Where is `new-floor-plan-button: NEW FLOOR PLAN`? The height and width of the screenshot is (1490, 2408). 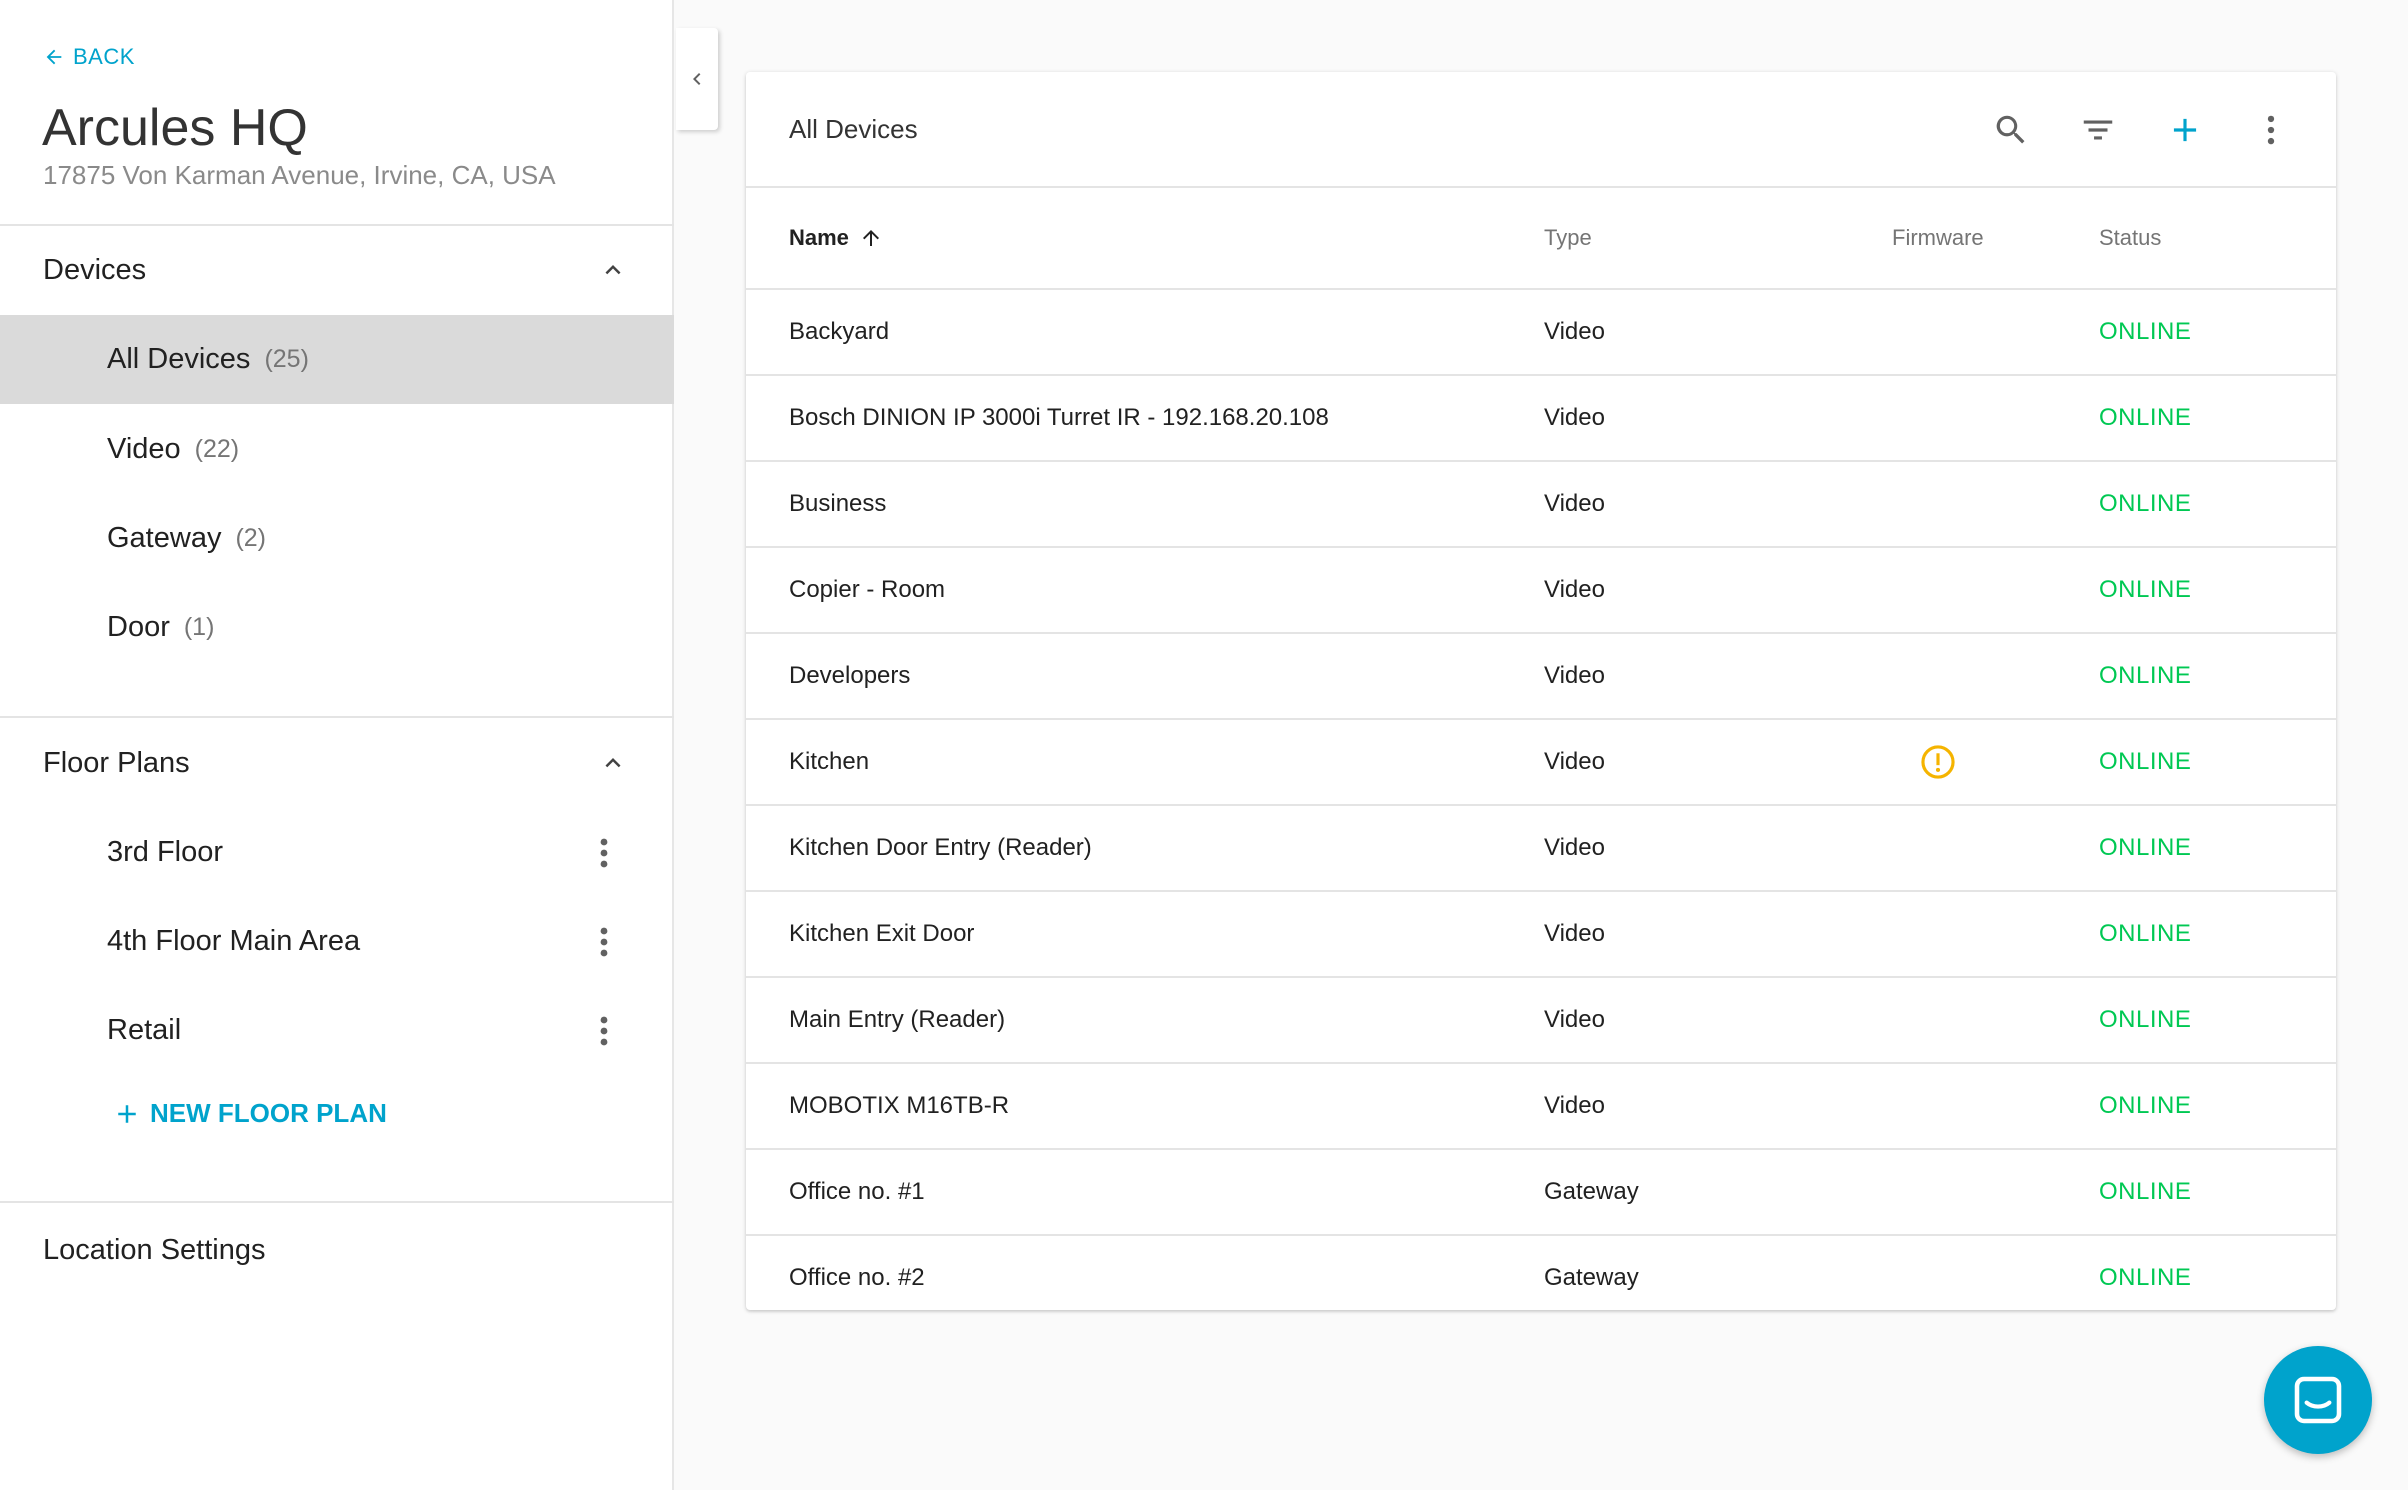
new-floor-plan-button: NEW FLOOR PLAN is located at coordinates (249, 1113).